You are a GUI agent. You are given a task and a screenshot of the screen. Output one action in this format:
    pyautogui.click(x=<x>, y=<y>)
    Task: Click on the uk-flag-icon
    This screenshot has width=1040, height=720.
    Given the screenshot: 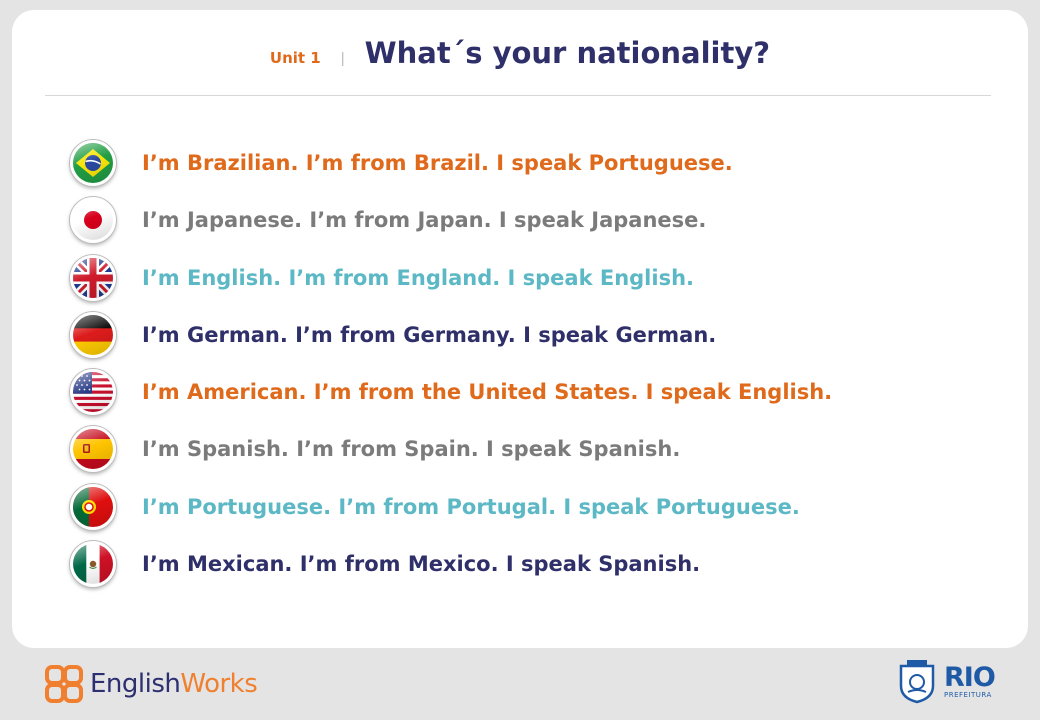 What is the action you would take?
    pyautogui.click(x=93, y=277)
    